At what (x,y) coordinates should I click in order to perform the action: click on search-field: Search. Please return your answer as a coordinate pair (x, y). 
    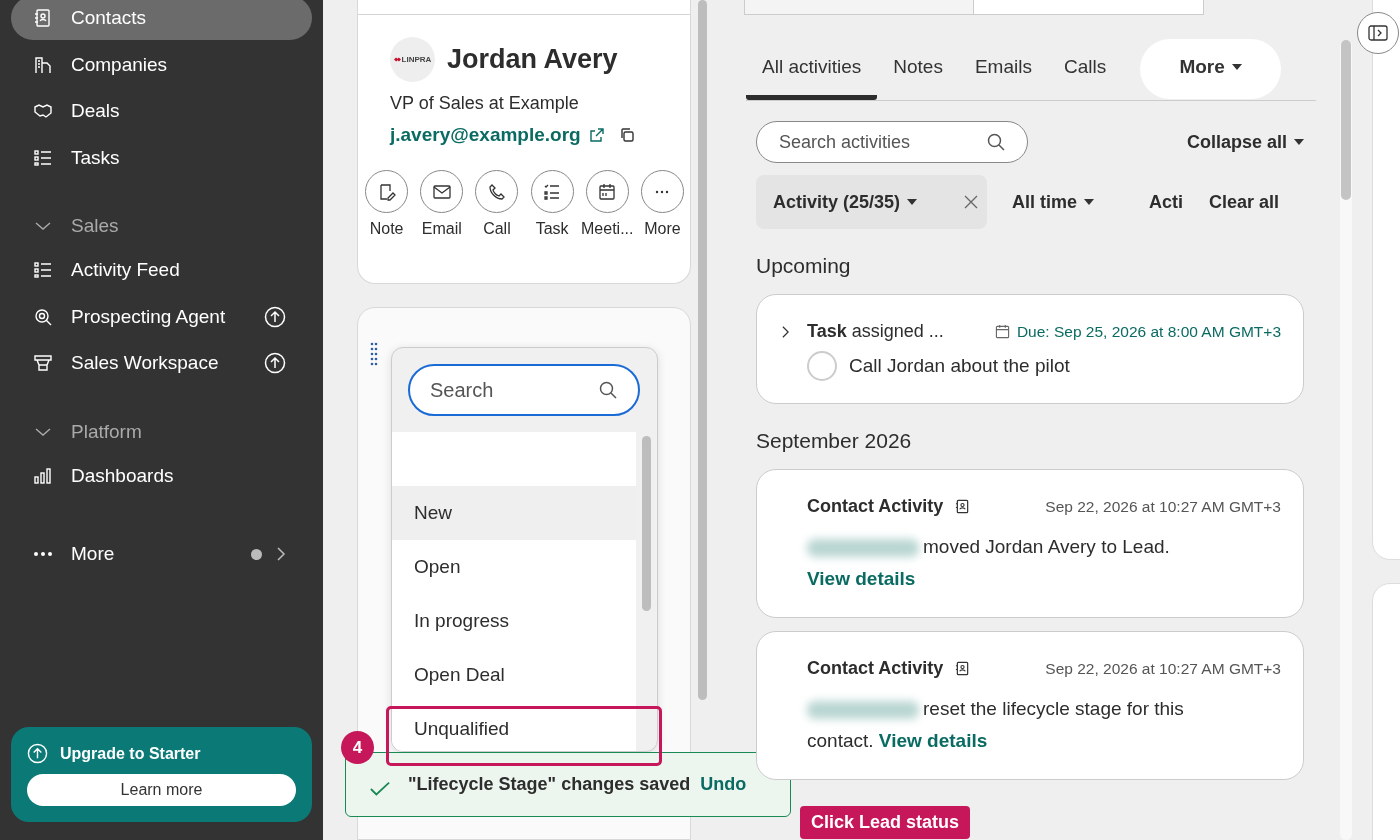
    Looking at the image, I should click on (524, 390).